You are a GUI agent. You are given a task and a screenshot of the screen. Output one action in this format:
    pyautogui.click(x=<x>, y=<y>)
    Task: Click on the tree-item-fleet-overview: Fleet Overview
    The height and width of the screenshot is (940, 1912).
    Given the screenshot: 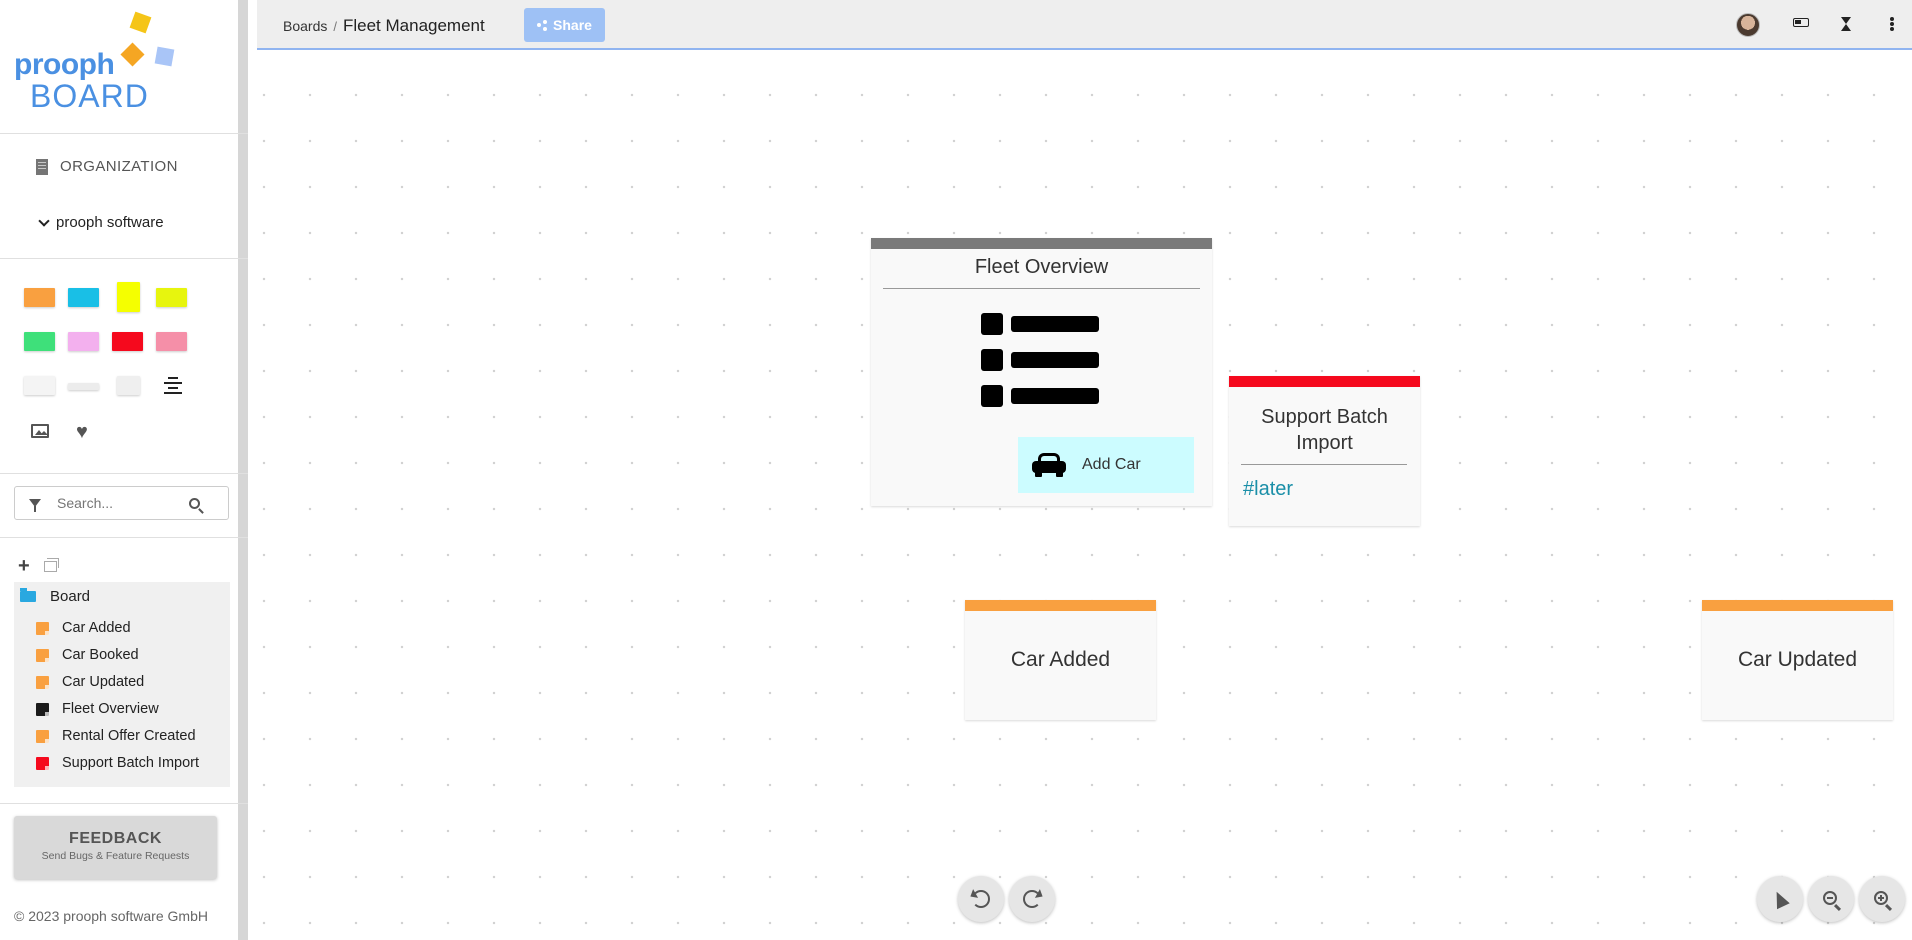 What is the action you would take?
    pyautogui.click(x=97, y=709)
    